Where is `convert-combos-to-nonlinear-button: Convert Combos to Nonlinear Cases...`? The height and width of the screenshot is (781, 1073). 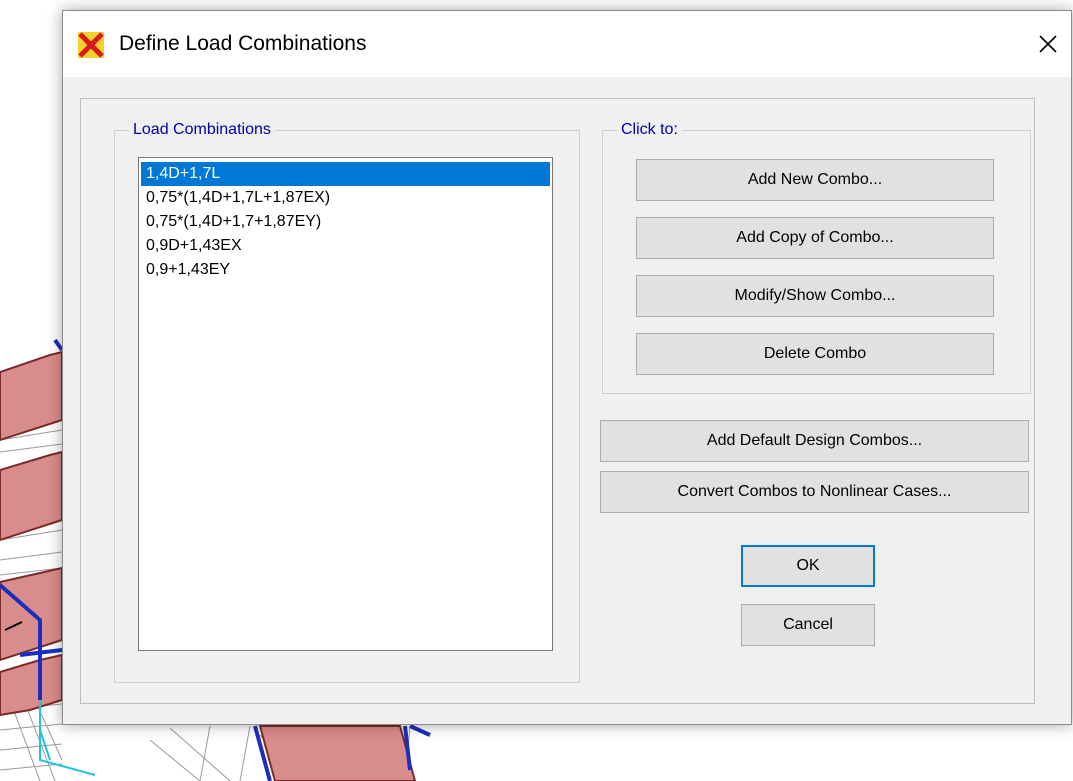 convert-combos-to-nonlinear-button: Convert Combos to Nonlinear Cases... is located at coordinates (814, 492).